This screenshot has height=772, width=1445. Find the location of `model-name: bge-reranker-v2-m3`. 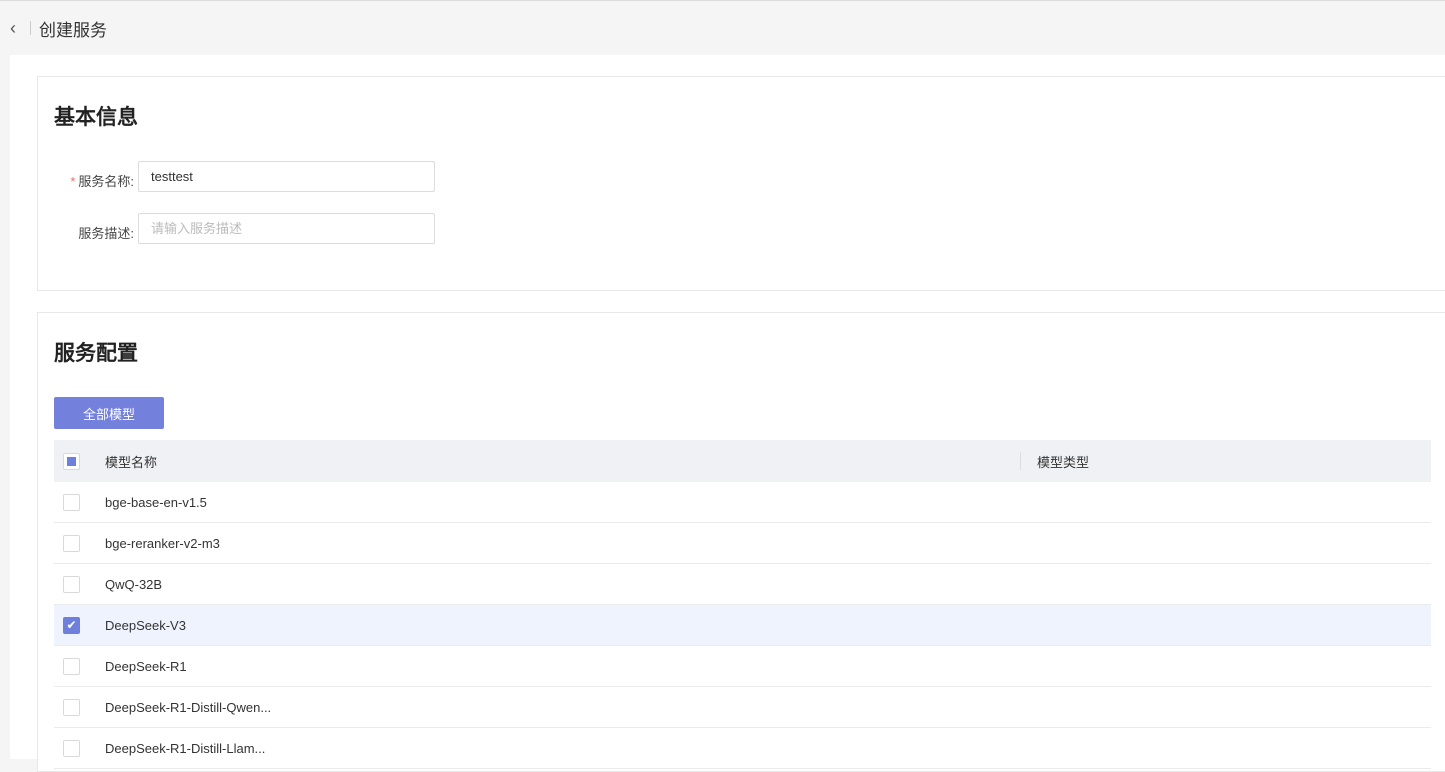

model-name: bge-reranker-v2-m3 is located at coordinates (162, 543).